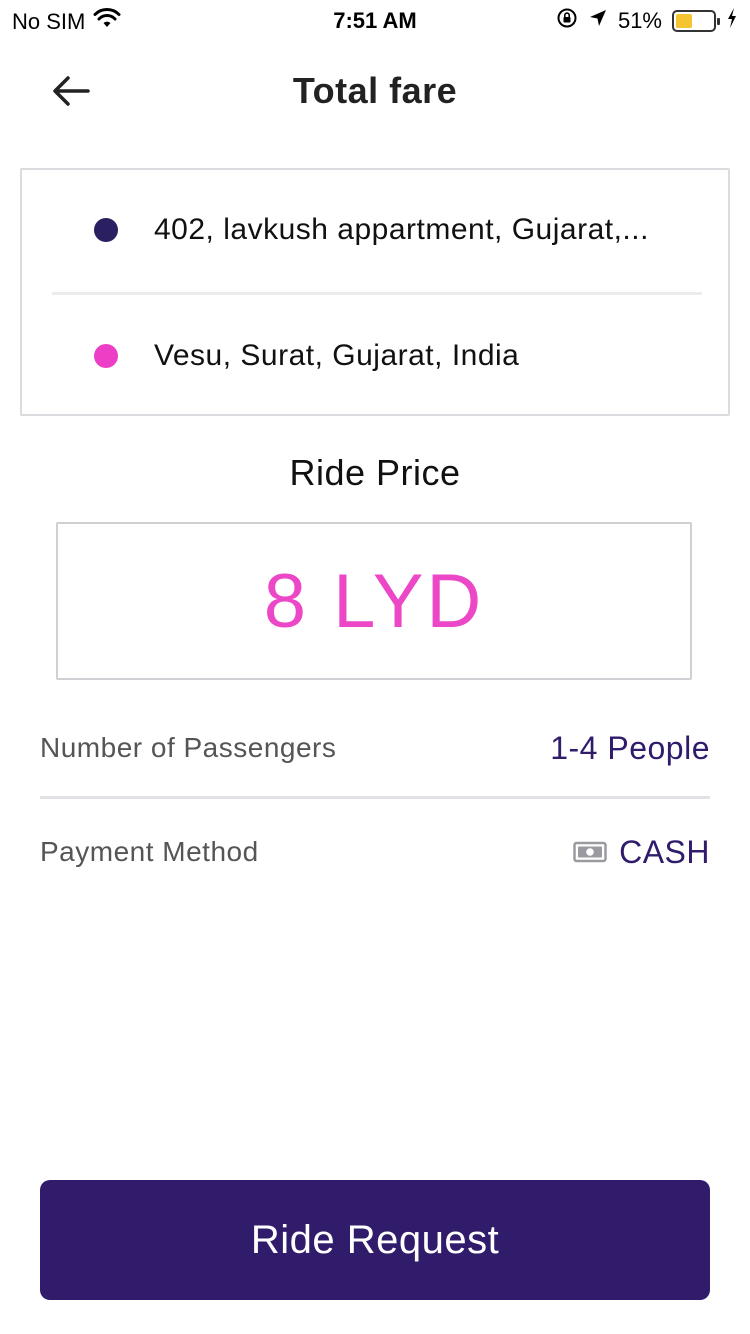 Image resolution: width=750 pixels, height=1334 pixels. Describe the element at coordinates (630, 747) in the screenshot. I see `passengers-value: 1-4 People` at that location.